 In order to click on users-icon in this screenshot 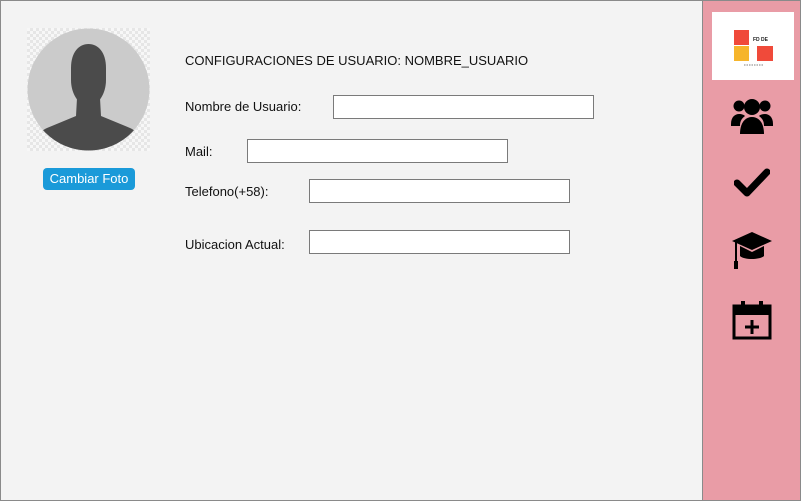, I will do `click(752, 116)`.